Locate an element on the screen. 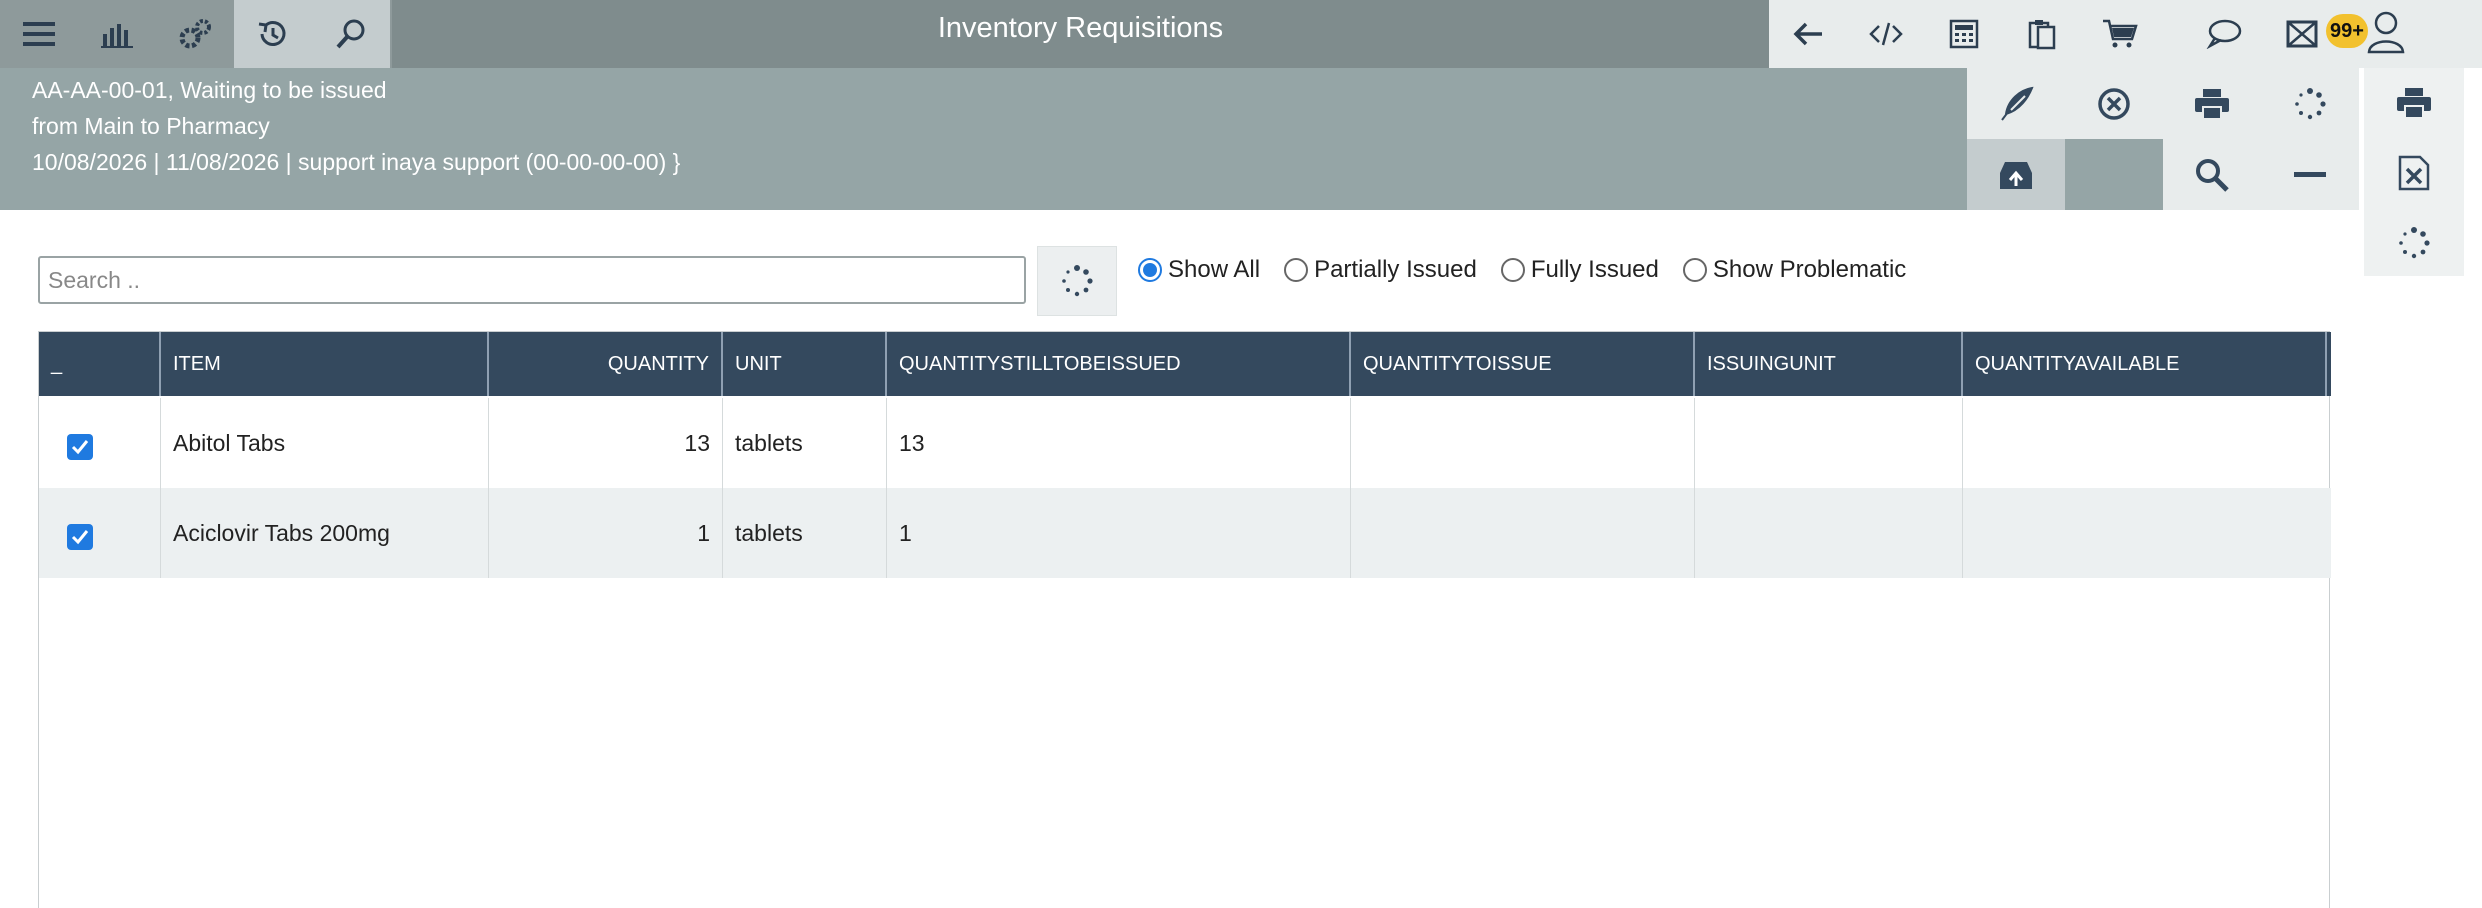 This screenshot has width=2482, height=908. item-cell: Abitol Tabs is located at coordinates (325, 443).